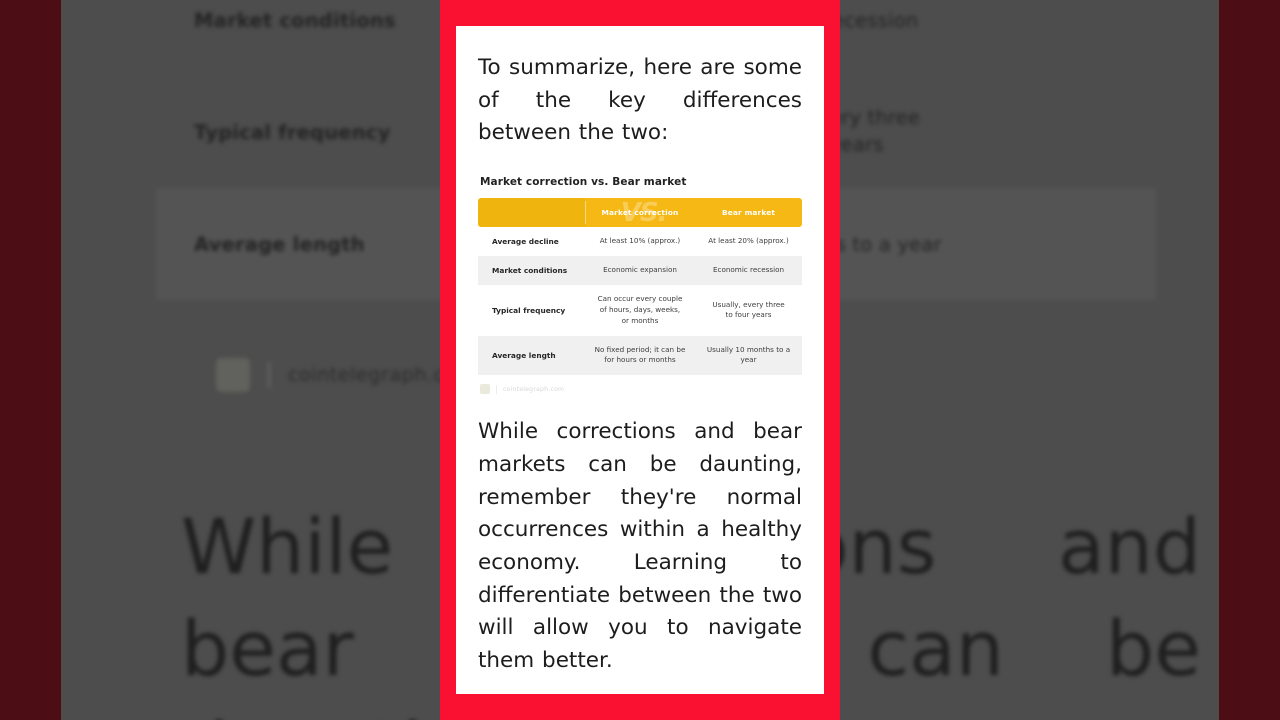  I want to click on table-header-row: VS. Market correction Bear market, so click(640, 213).